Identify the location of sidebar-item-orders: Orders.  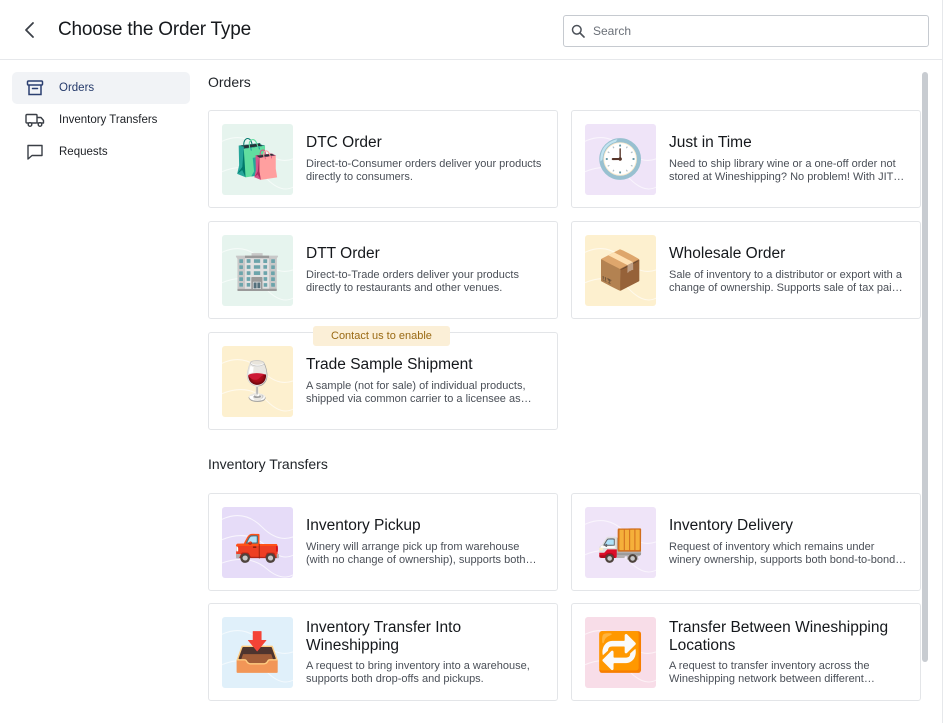
(101, 88).